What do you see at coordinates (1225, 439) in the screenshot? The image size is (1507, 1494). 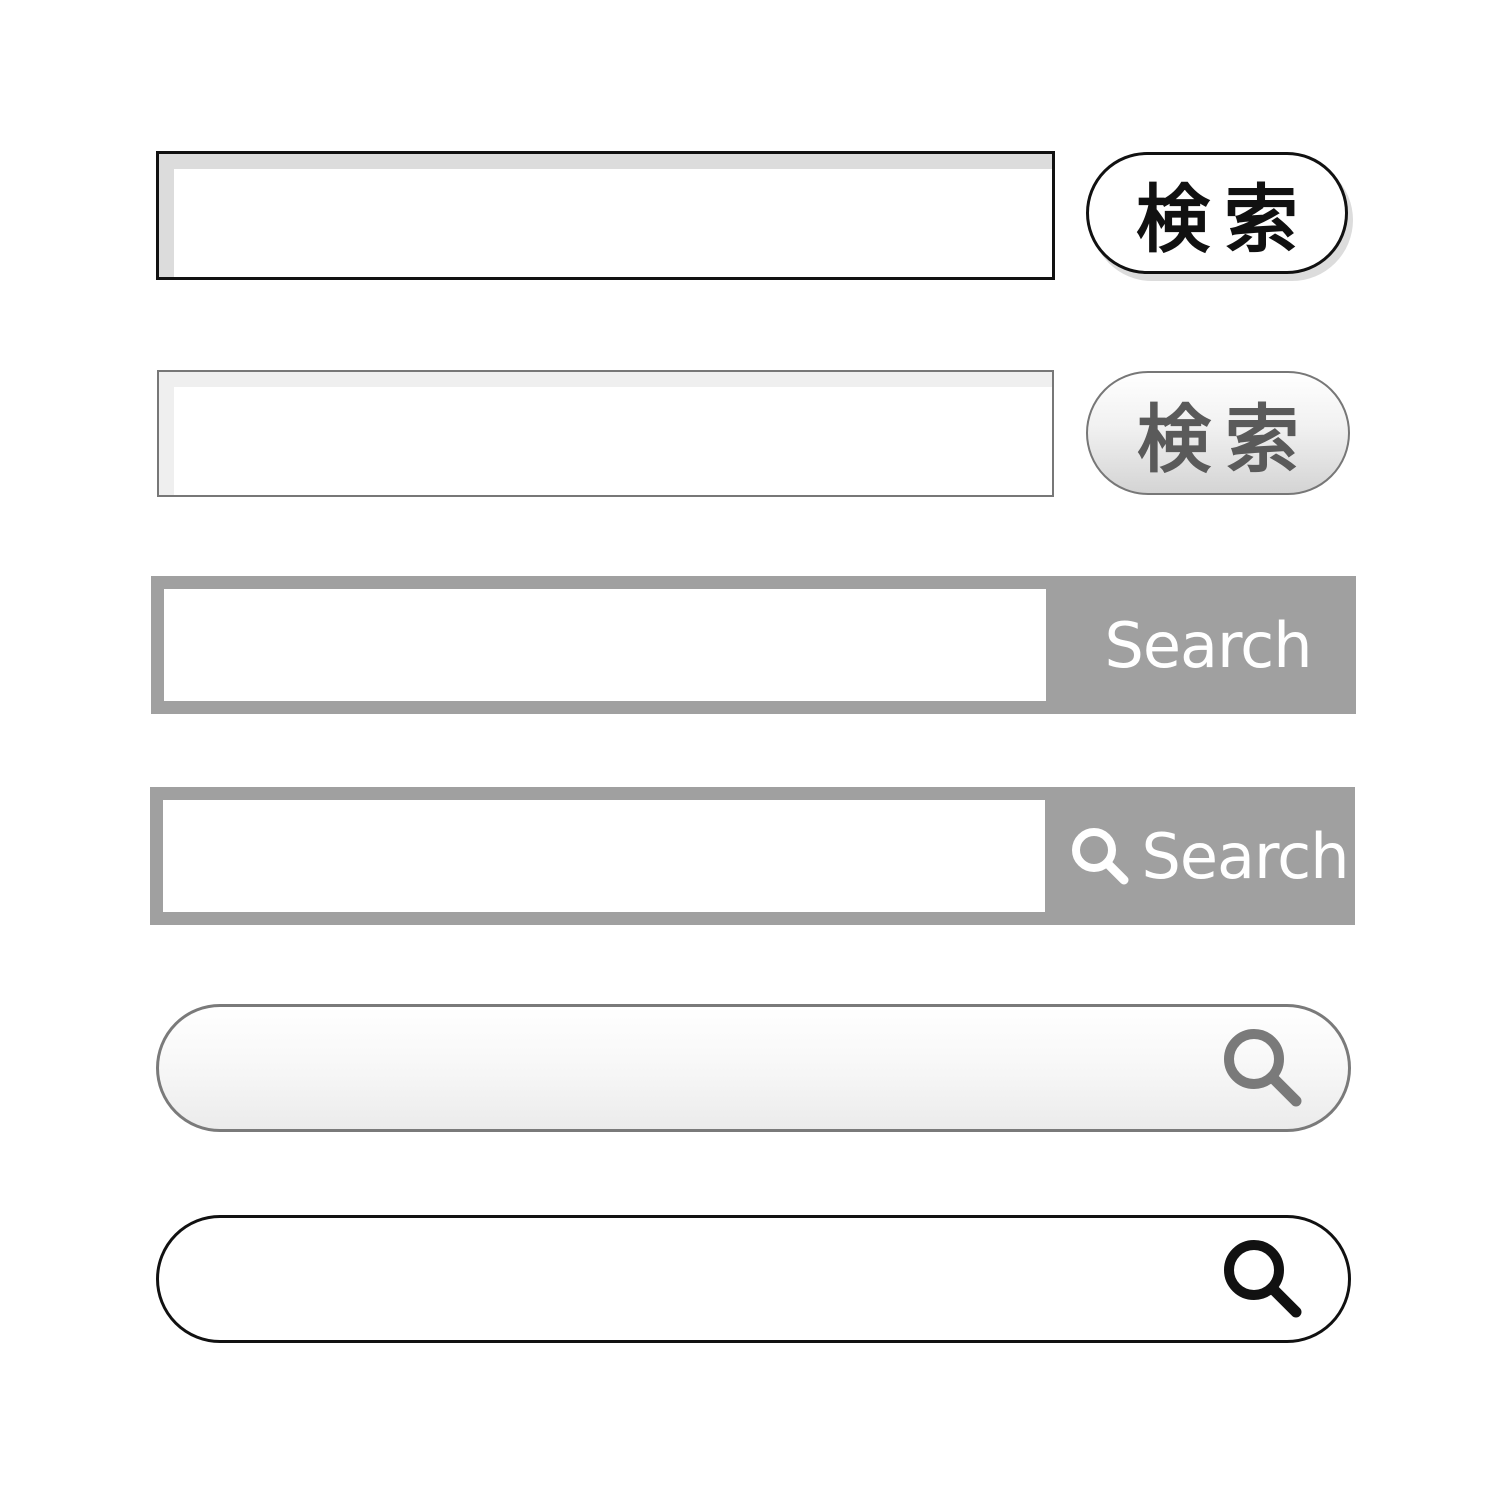 I see `search-button-2-label: 検索` at bounding box center [1225, 439].